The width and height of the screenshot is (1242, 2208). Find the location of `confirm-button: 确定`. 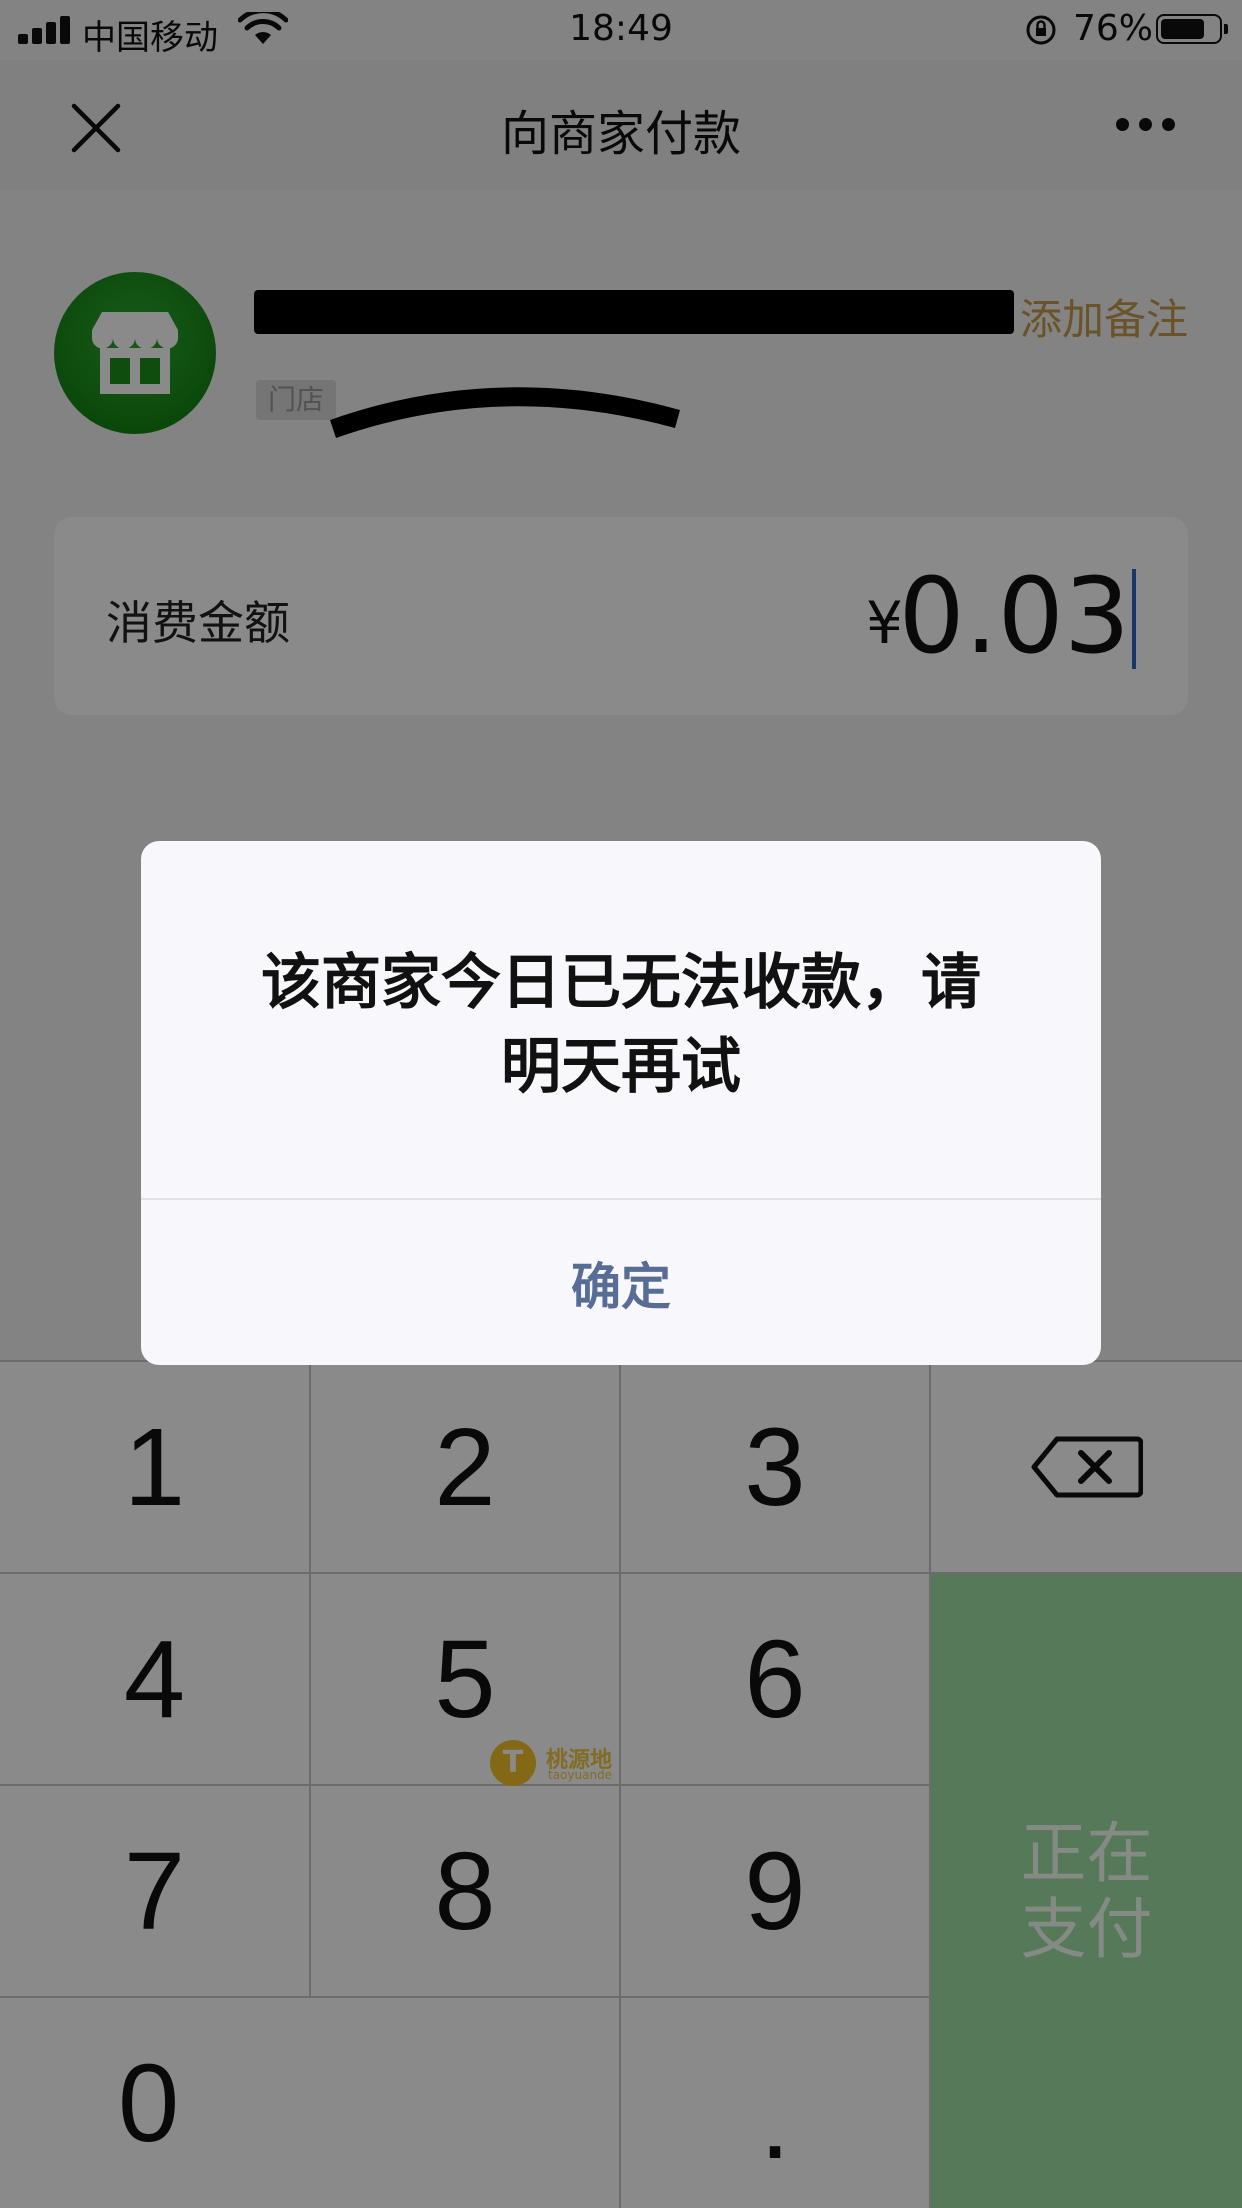

confirm-button: 确定 is located at coordinates (621, 1282).